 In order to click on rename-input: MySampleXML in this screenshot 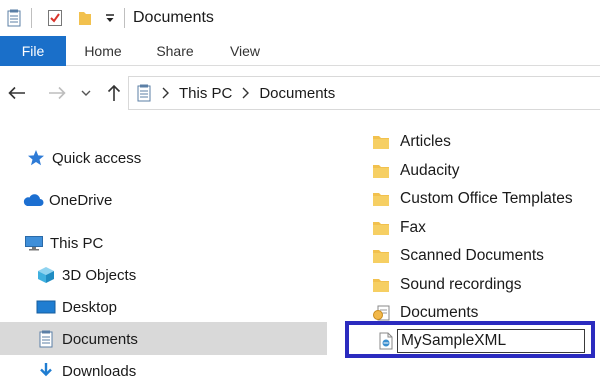, I will do `click(491, 341)`.